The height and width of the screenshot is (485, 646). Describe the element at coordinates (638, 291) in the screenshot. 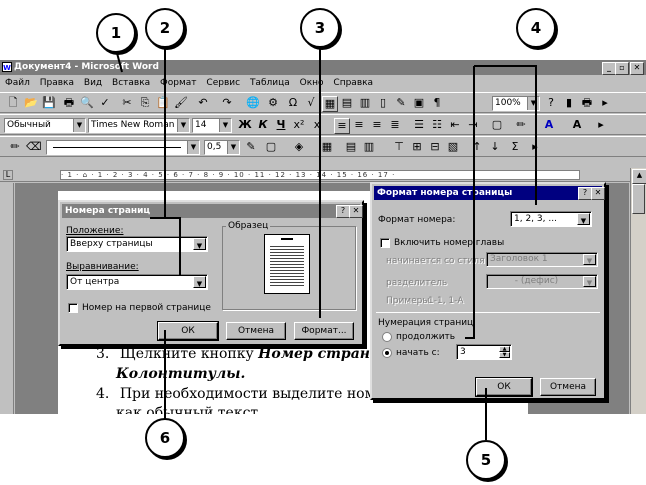

I see `vertical-scrollbar: ▲` at that location.